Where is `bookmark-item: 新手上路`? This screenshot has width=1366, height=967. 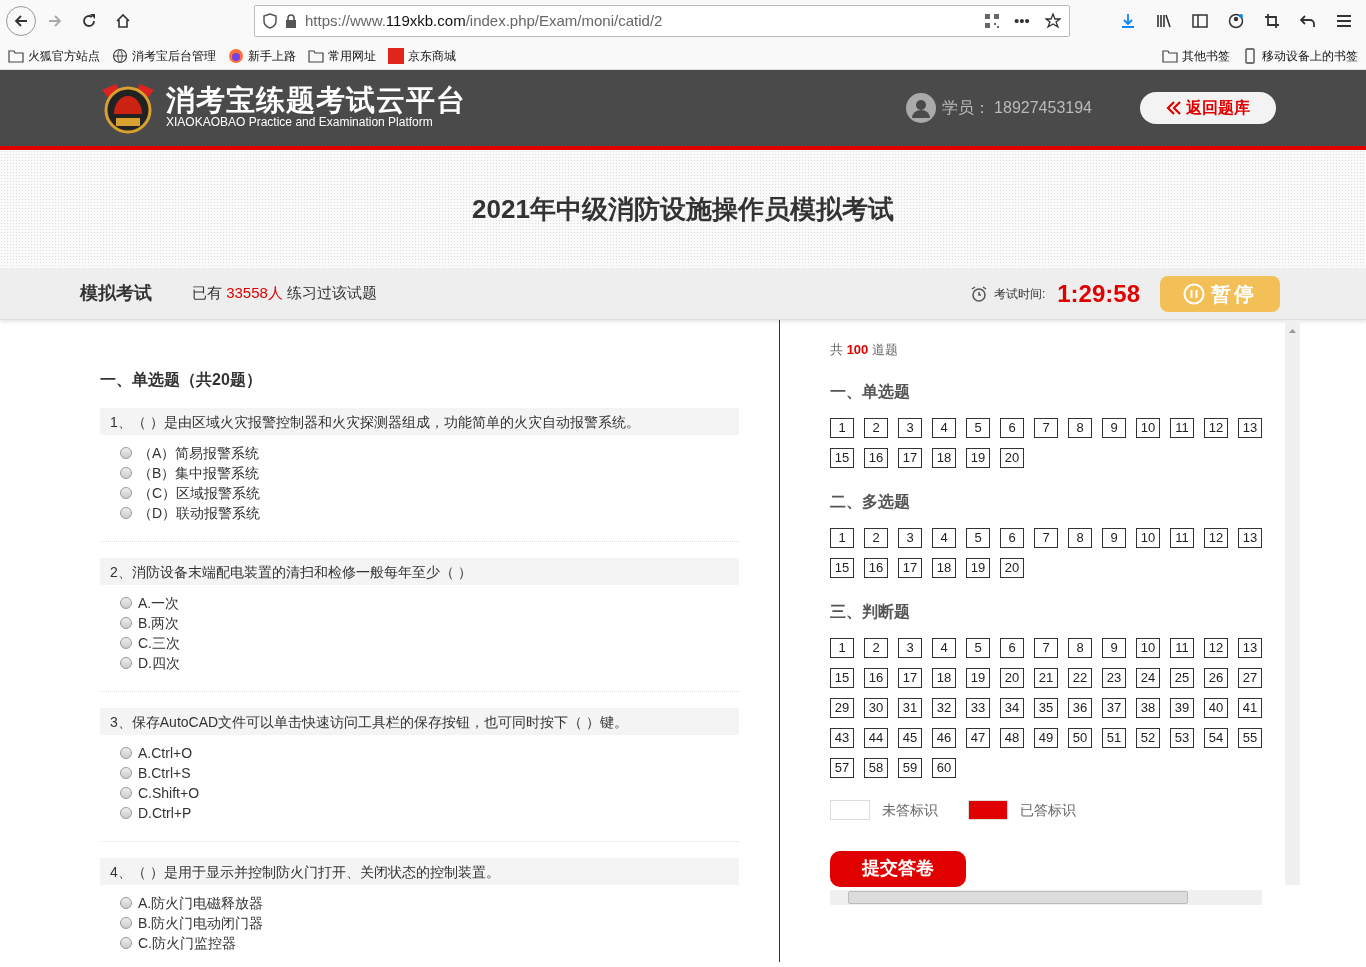
bookmark-item: 新手上路 is located at coordinates (262, 55).